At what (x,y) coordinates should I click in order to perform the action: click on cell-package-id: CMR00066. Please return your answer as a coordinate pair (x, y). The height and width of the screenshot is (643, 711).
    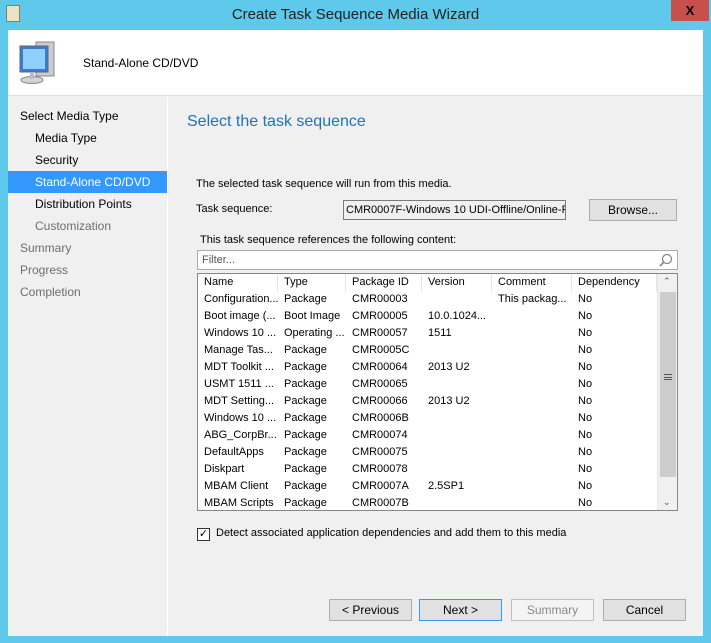
    Looking at the image, I should click on (380, 401).